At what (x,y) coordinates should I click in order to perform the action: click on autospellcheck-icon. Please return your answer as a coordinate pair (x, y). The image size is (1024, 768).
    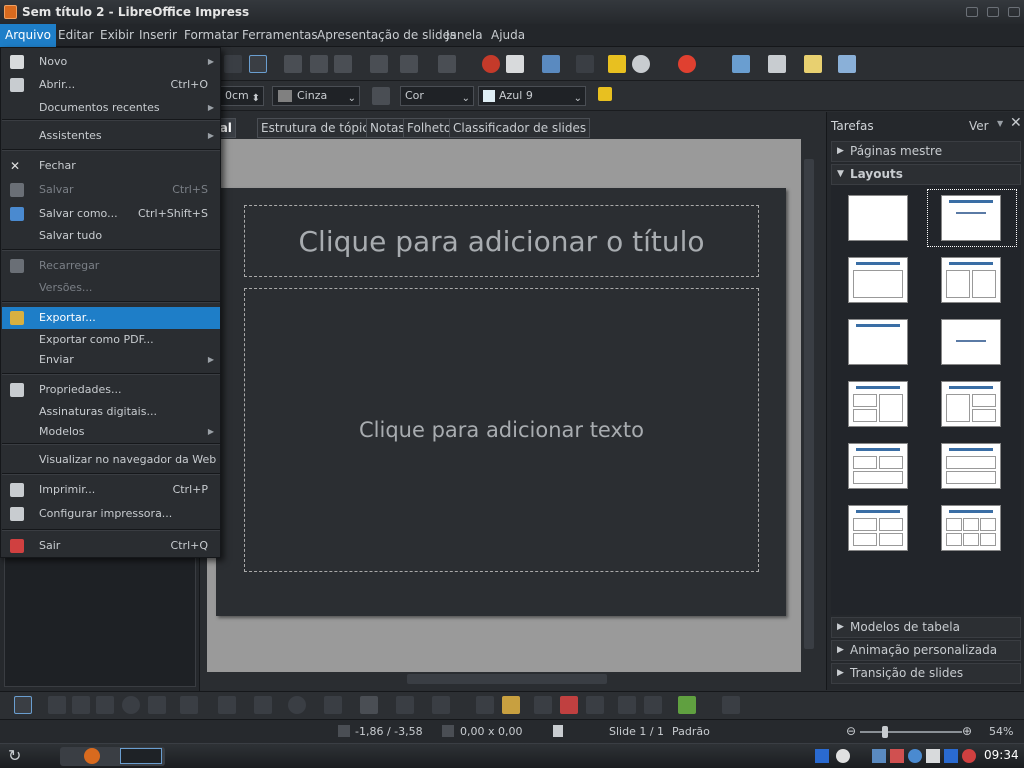
    Looking at the image, I should click on (258, 64).